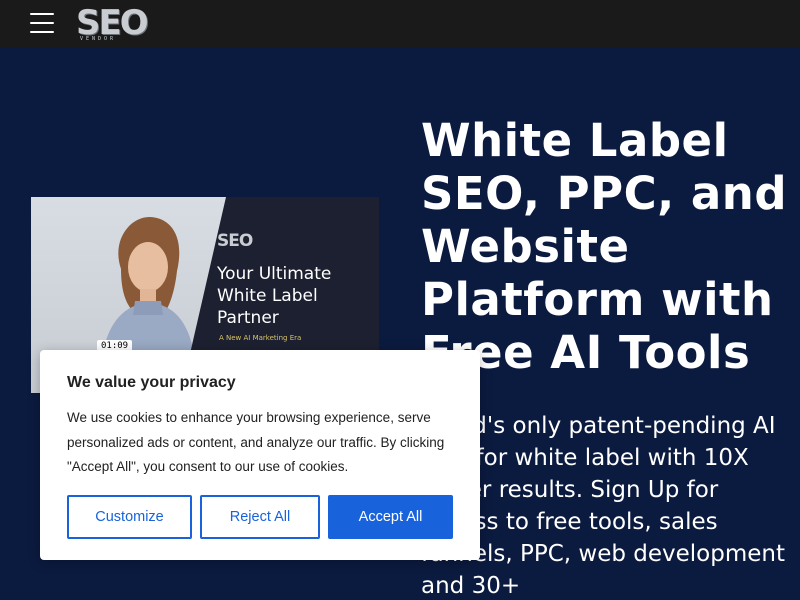  I want to click on video-title: Your Ultimate White Label Partner, so click(274, 296).